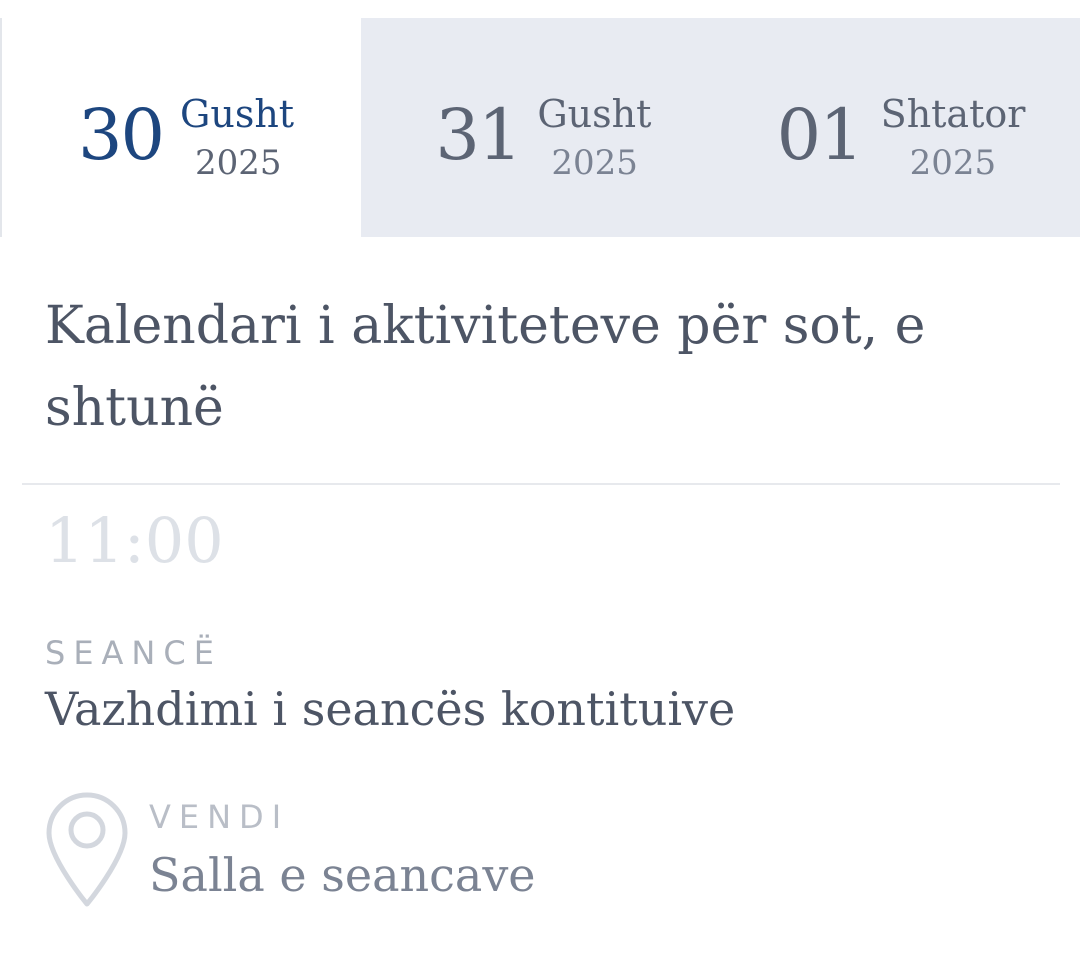 The height and width of the screenshot is (969, 1080). I want to click on event-place-label: VENDI, so click(219, 817).